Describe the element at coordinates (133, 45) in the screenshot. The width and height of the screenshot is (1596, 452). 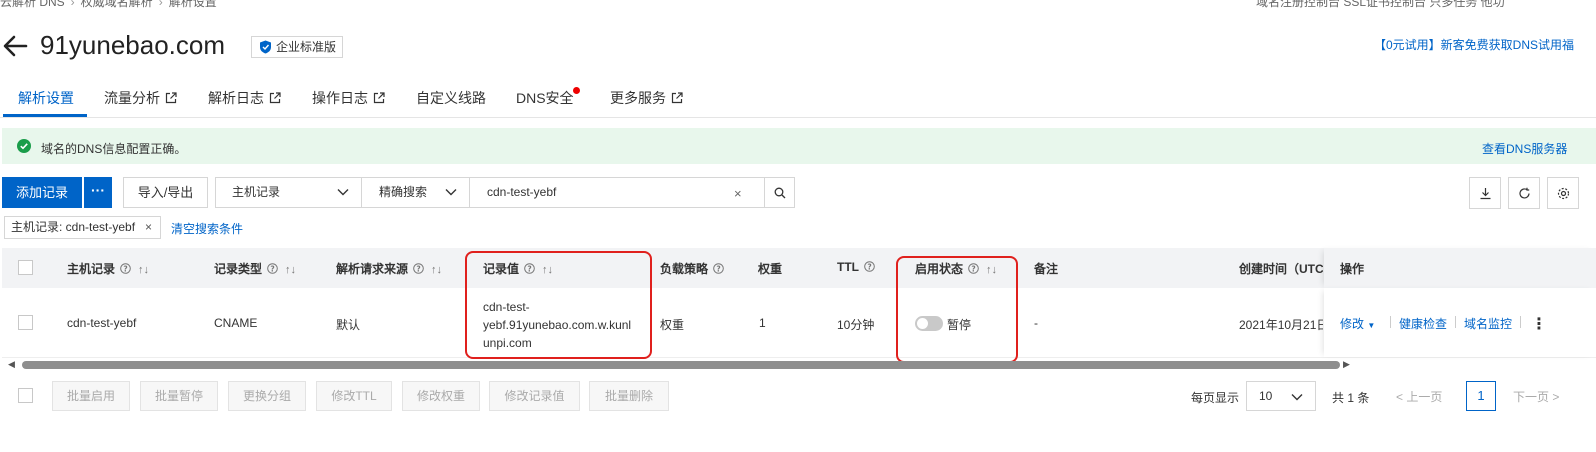
I see `page-title: 91yunebao.com` at that location.